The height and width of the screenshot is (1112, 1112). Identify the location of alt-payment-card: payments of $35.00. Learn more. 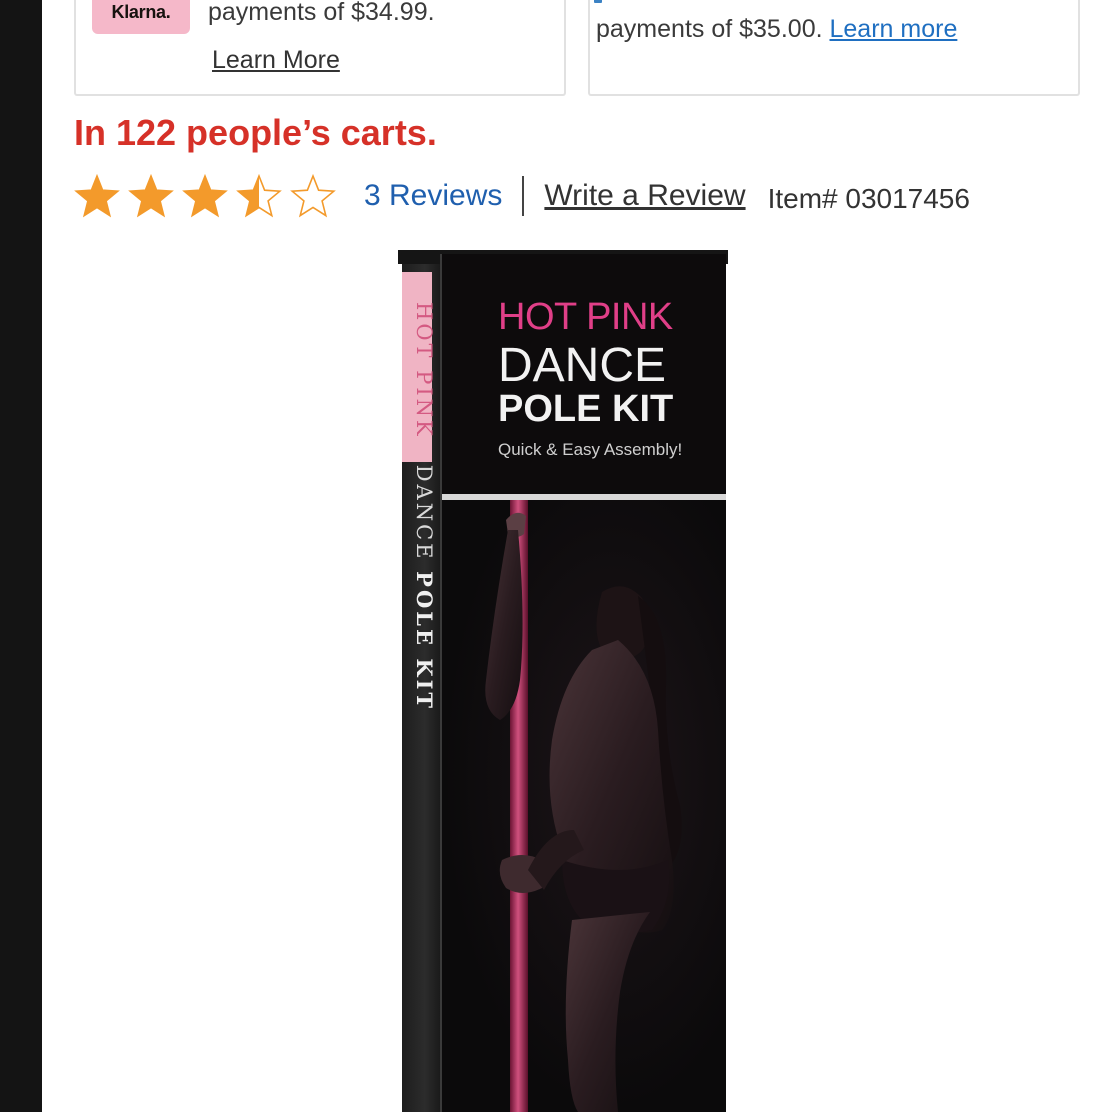
(834, 48).